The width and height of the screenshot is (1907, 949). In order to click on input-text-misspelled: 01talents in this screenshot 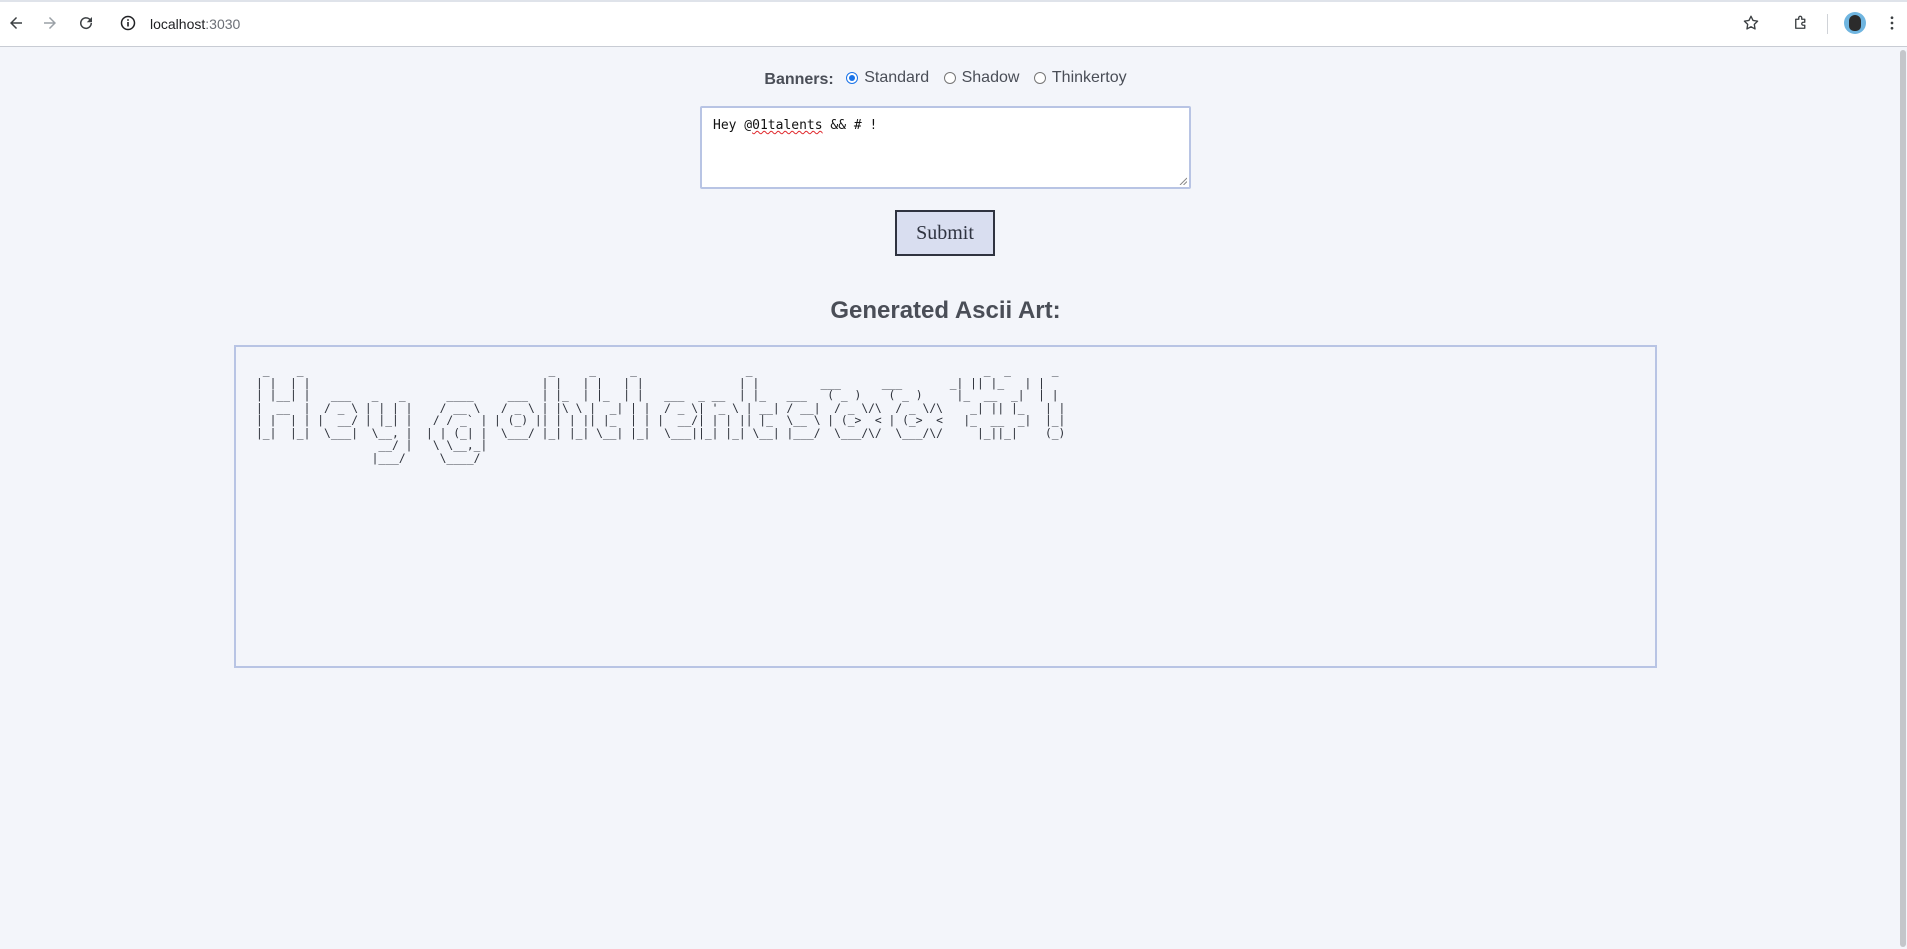, I will do `click(787, 125)`.